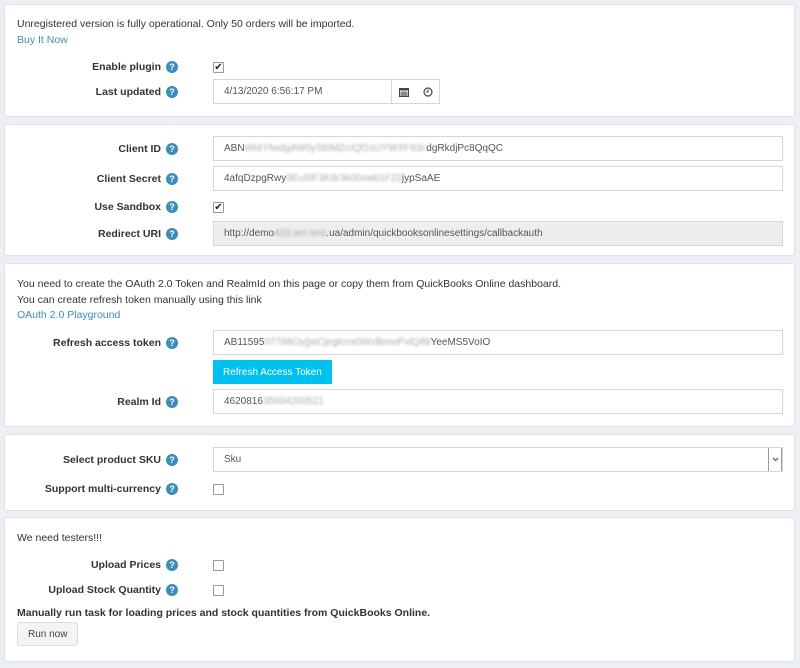  I want to click on last-updated-input: 4/13/2020 6:56:17 PM, so click(326, 91).